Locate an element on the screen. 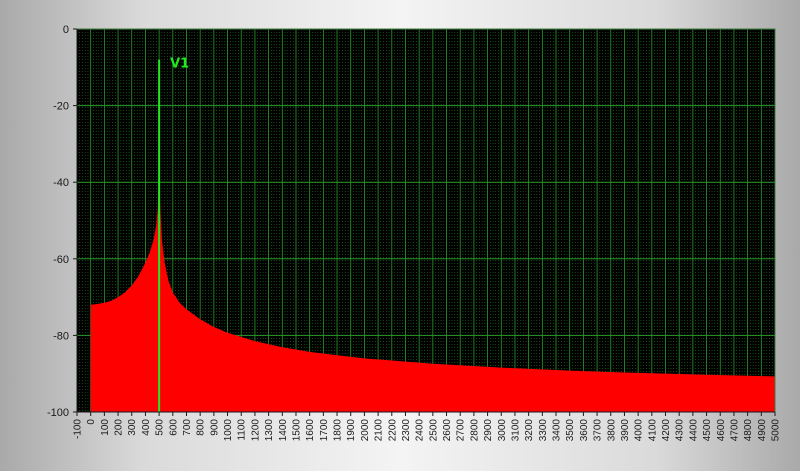 This screenshot has height=471, width=800. x-tick-label: 2100 is located at coordinates (379, 430).